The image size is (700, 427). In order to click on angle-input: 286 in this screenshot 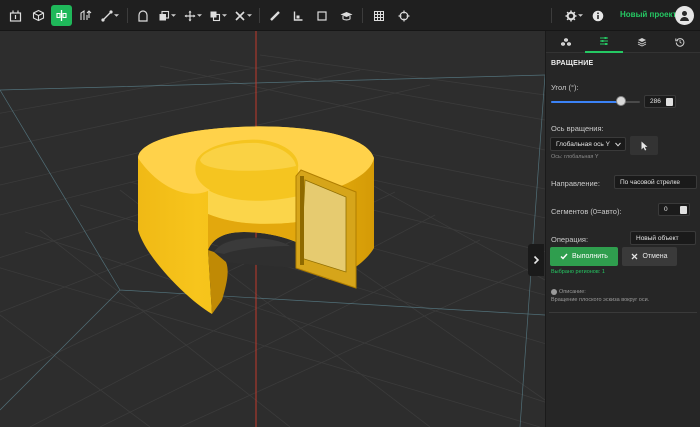, I will do `click(660, 101)`.